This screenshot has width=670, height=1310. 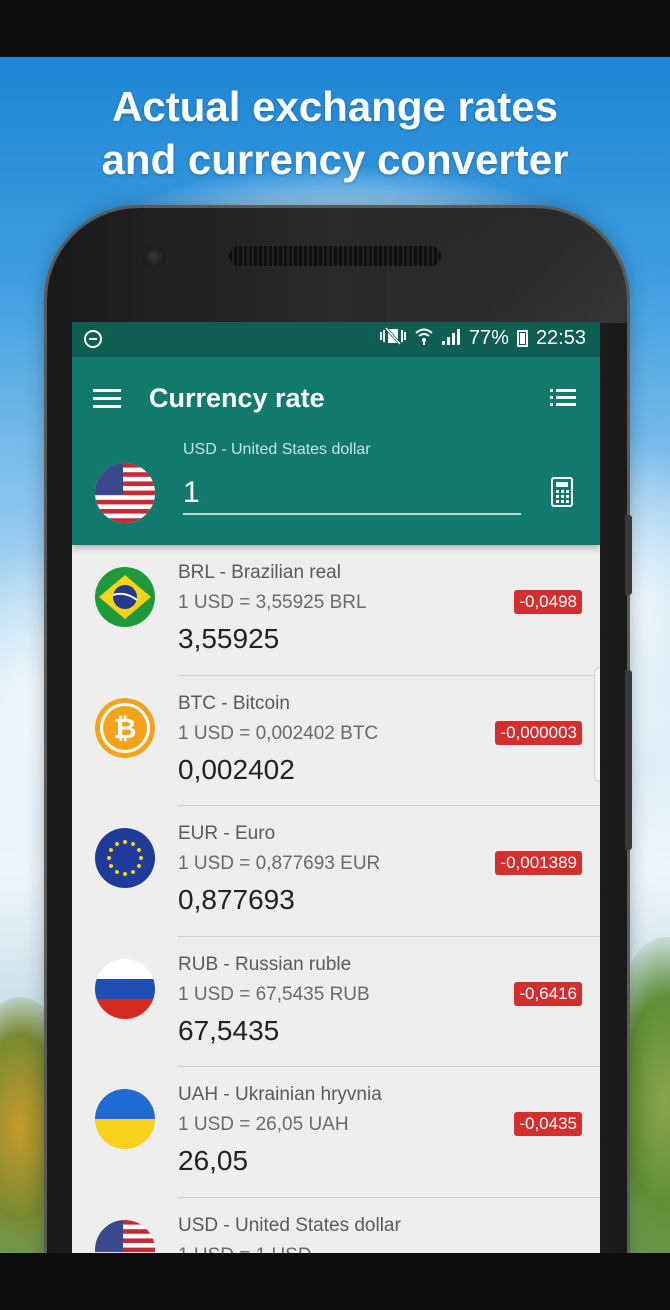 I want to click on change-badge: -0,001389, so click(x=538, y=863).